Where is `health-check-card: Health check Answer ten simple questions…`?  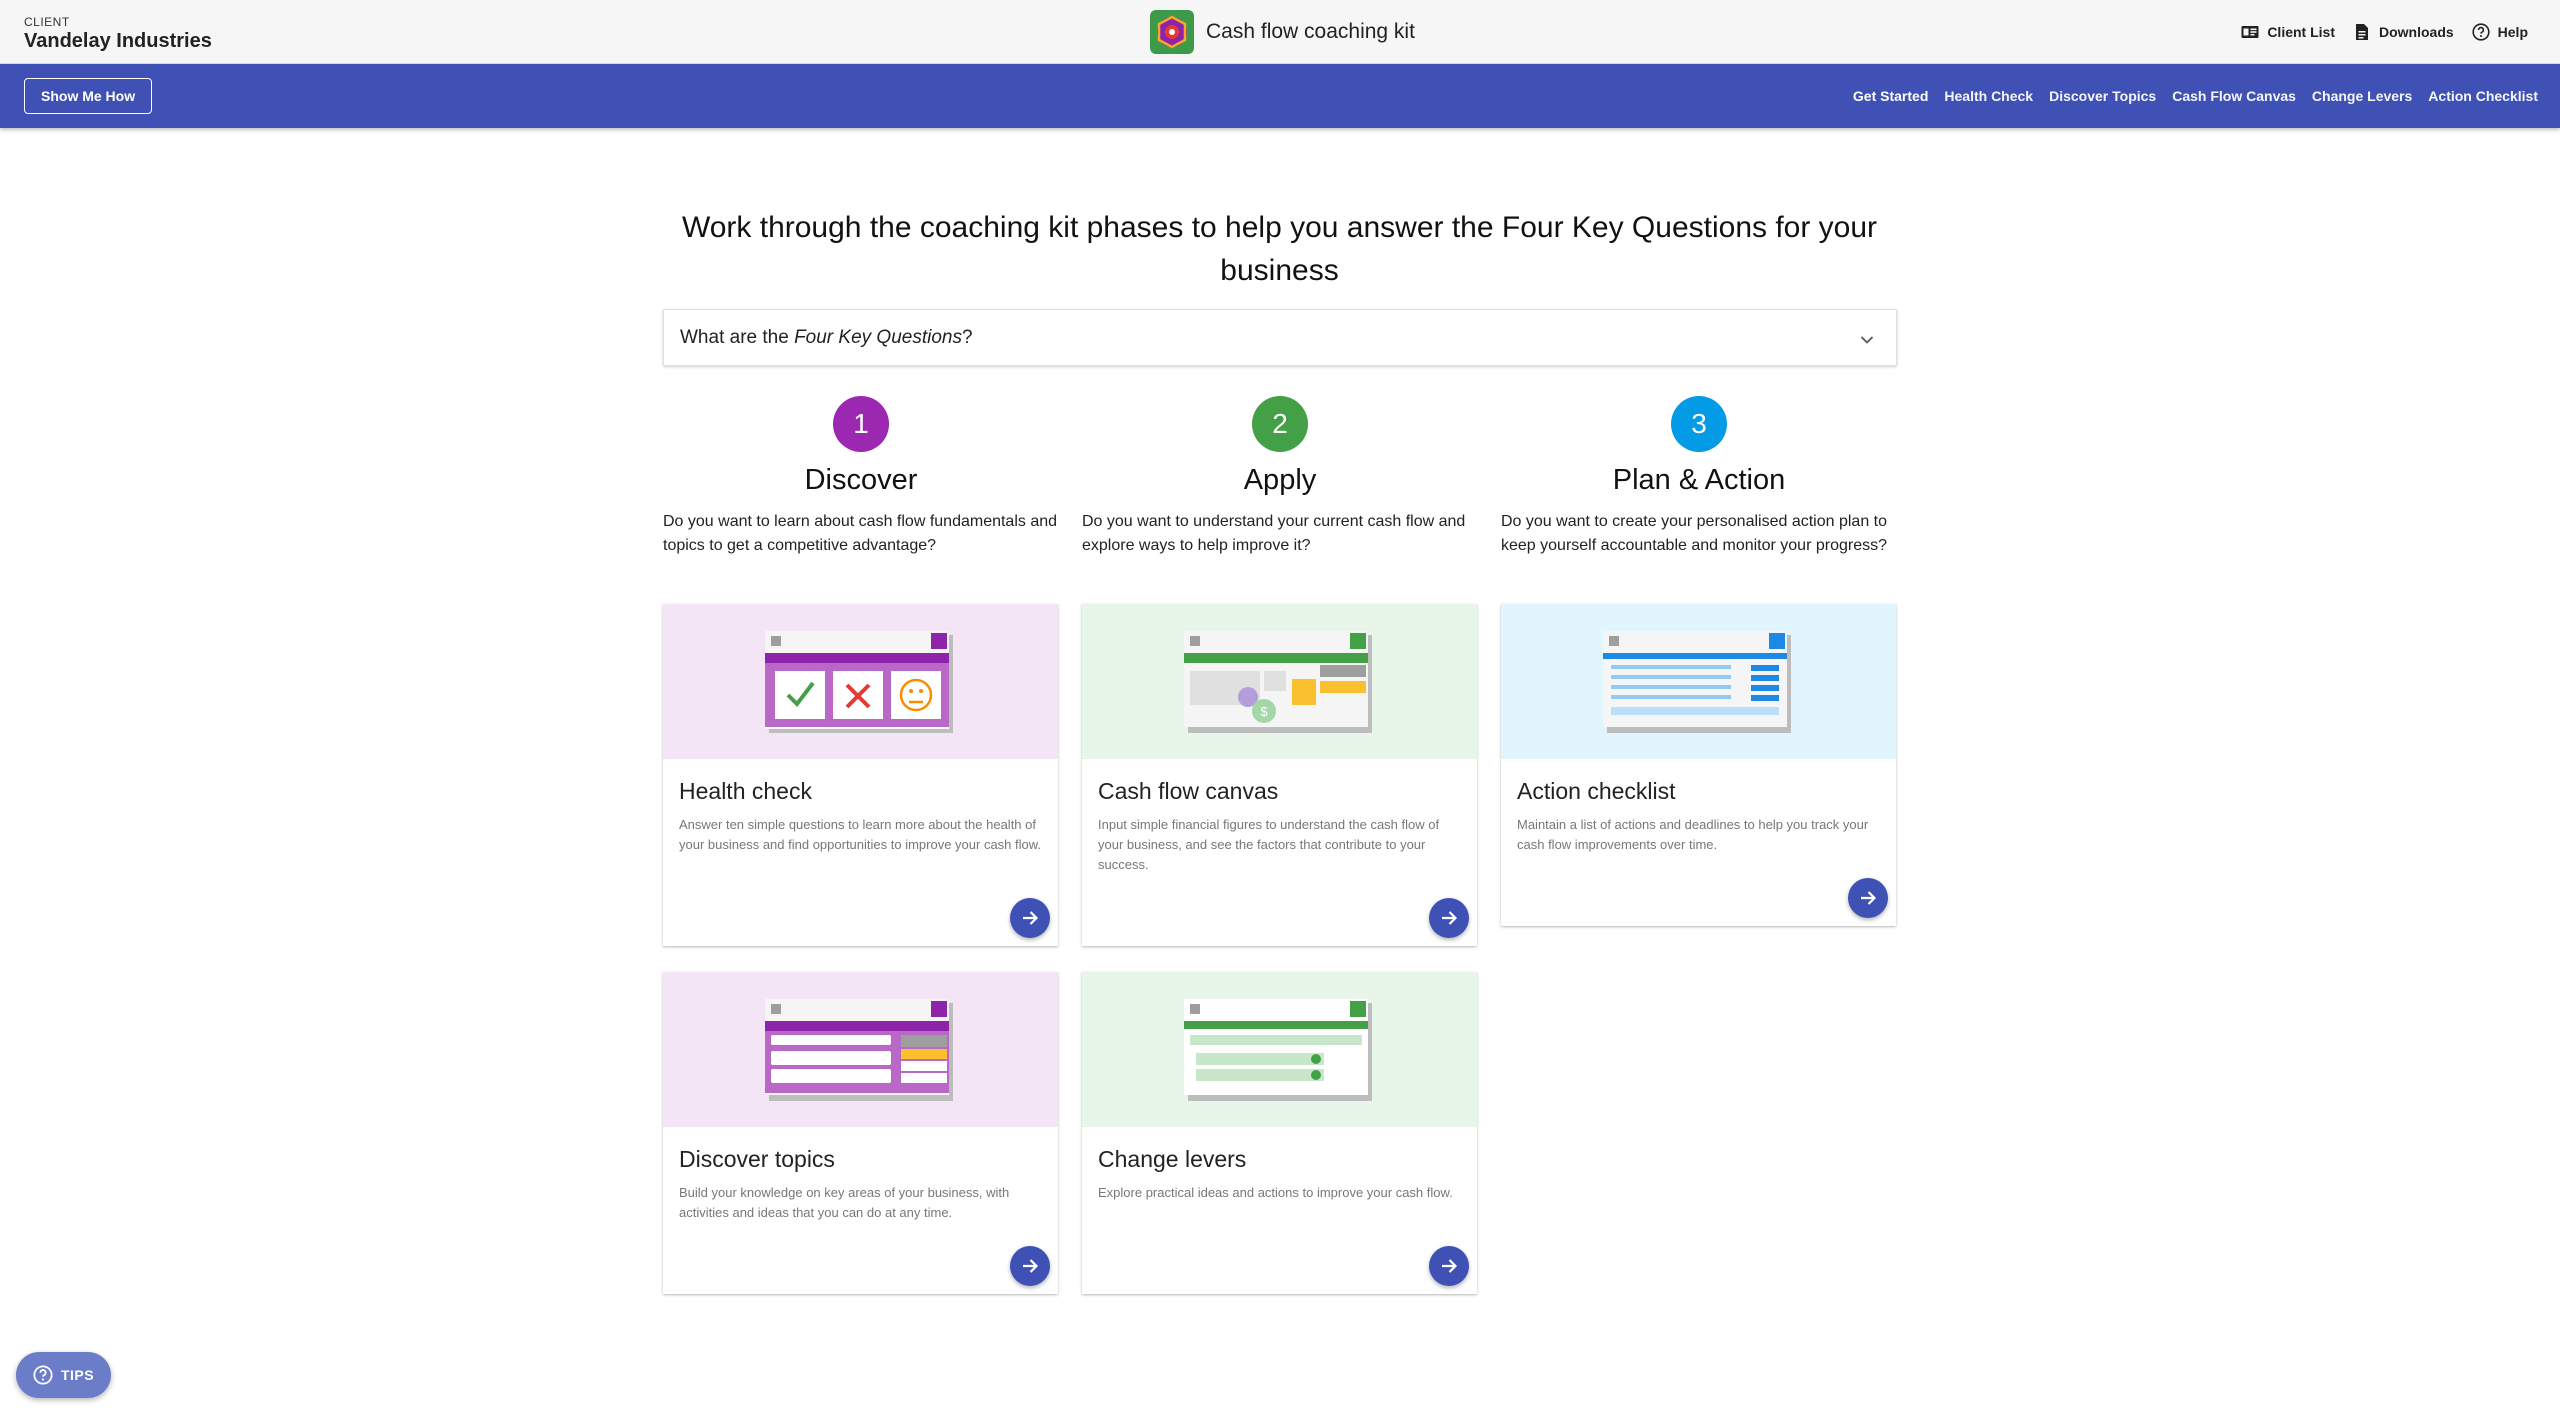
health-check-card: Health check Answer ten simple questions… is located at coordinates (860, 775).